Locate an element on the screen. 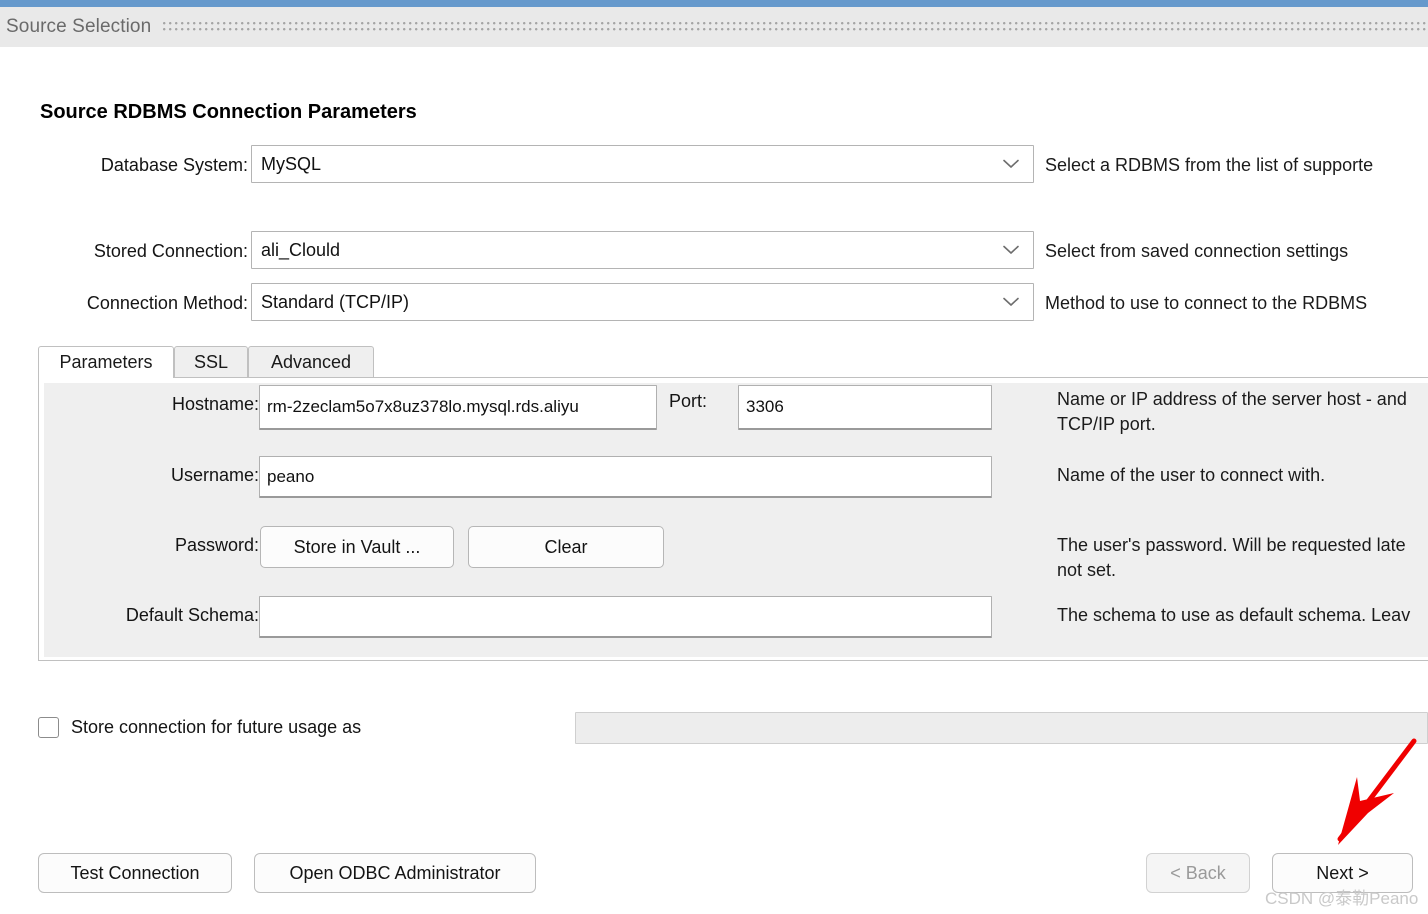  username-label: Username: is located at coordinates (214, 475).